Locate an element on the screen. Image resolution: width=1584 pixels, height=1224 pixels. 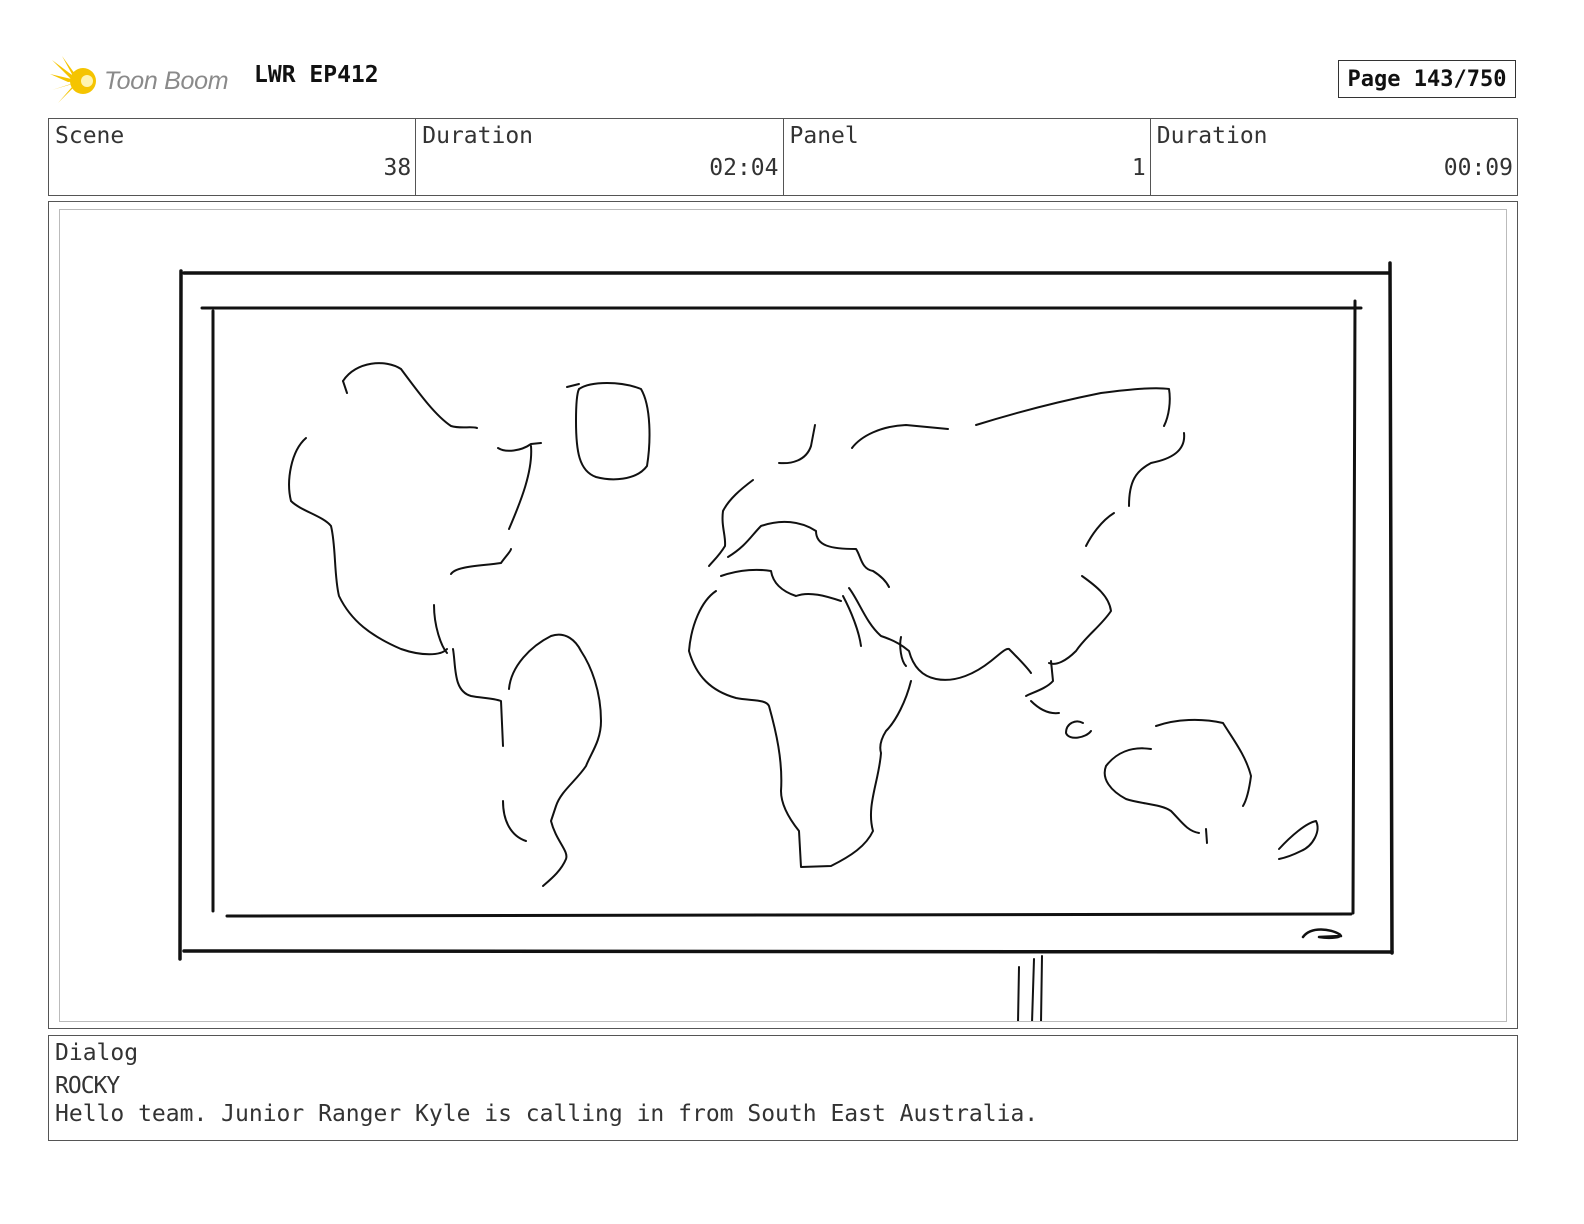
panel-duration-value: 00:09 is located at coordinates (1478, 168).